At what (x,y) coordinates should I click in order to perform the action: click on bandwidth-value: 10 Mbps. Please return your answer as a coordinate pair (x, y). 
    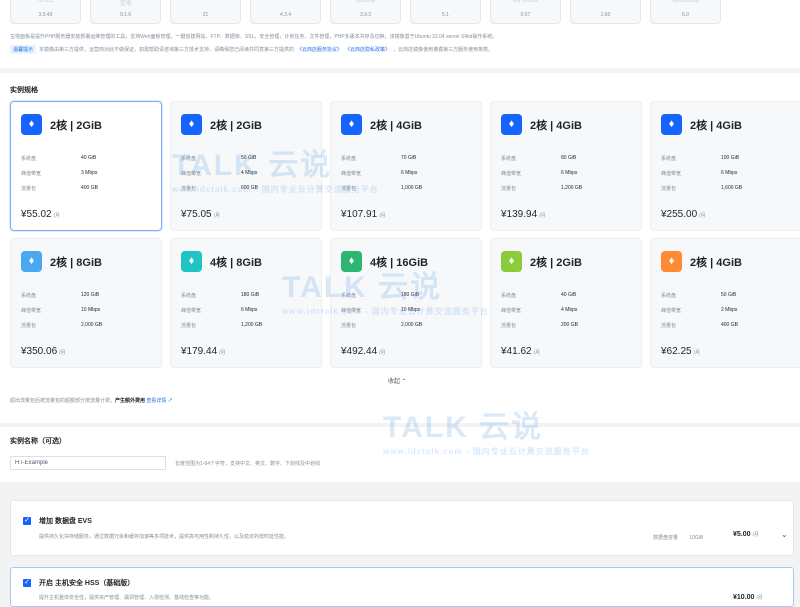
    Looking at the image, I should click on (91, 310).